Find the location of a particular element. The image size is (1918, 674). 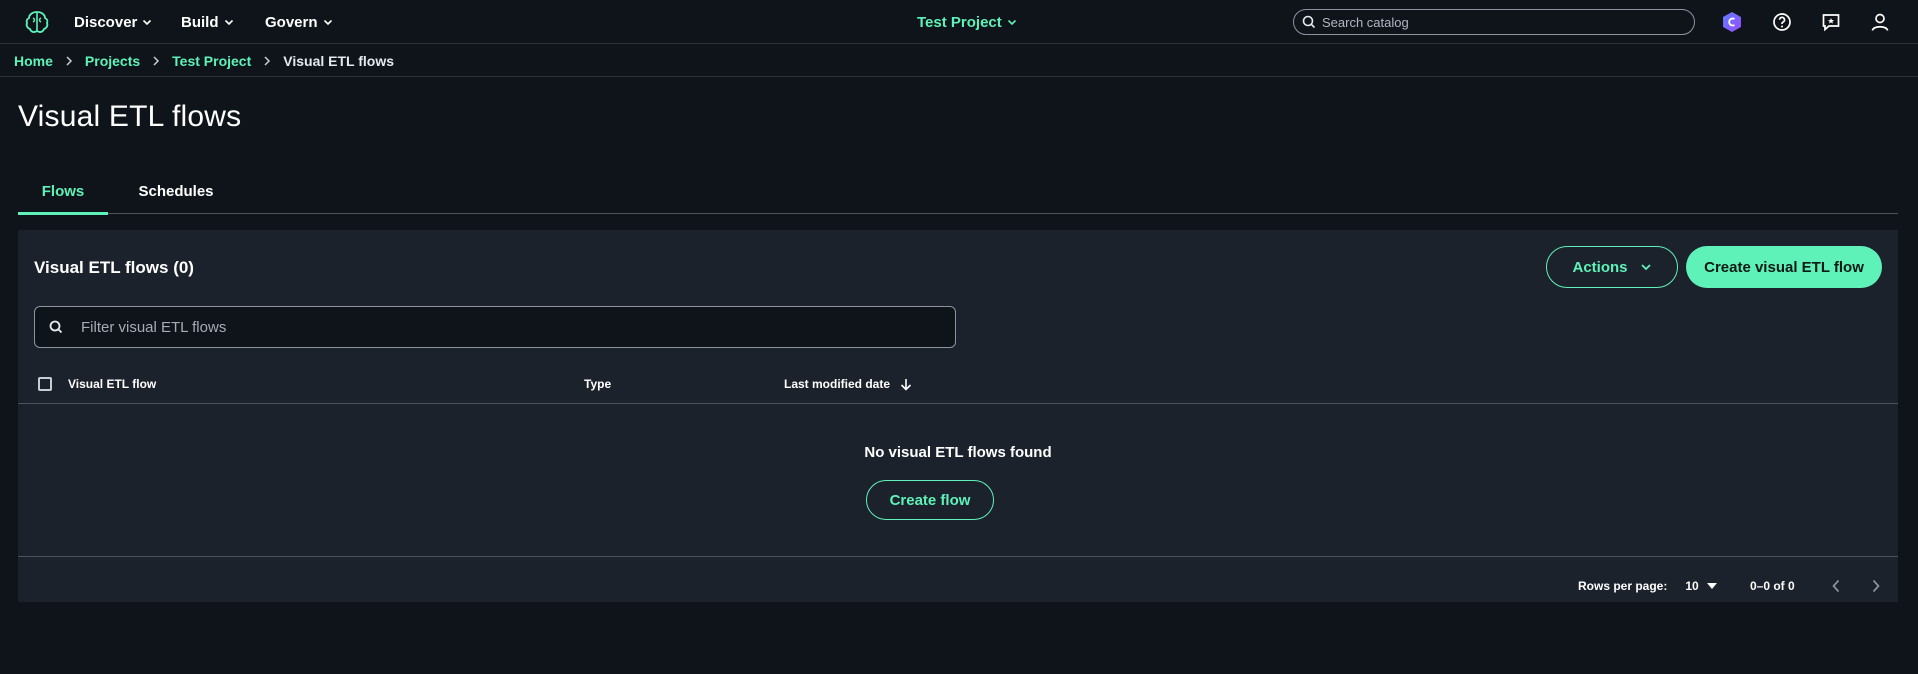

actions-button: Actions is located at coordinates (1612, 267).